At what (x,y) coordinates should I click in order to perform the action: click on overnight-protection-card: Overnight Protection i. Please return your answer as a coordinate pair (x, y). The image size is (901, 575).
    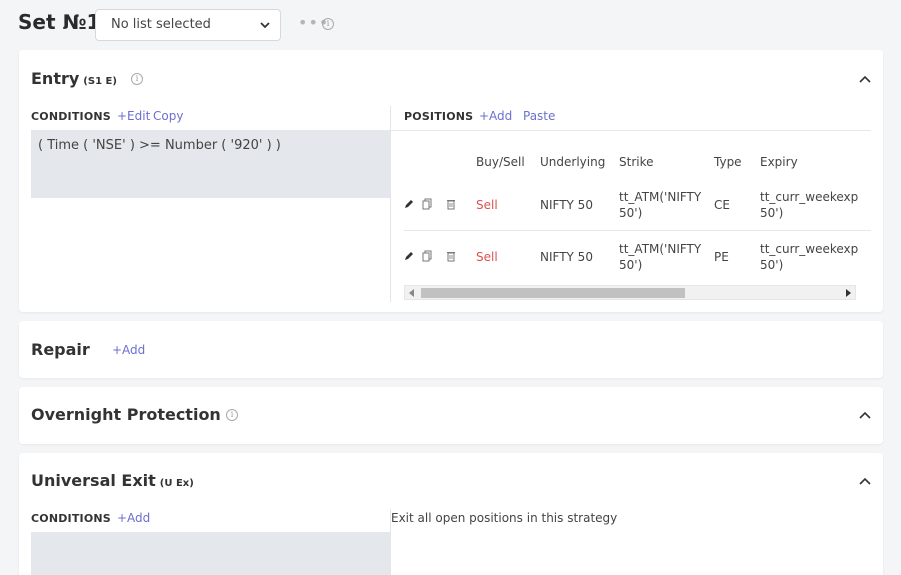
    Looking at the image, I should click on (451, 415).